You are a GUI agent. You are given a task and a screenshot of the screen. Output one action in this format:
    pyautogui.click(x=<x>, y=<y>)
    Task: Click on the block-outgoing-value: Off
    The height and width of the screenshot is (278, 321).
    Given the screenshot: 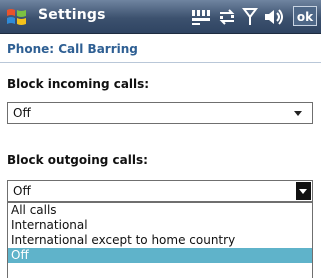 What is the action you would take?
    pyautogui.click(x=22, y=191)
    